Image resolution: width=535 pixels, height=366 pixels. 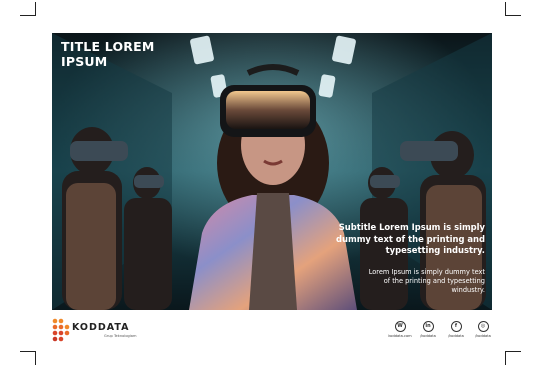 What do you see at coordinates (101, 327) in the screenshot?
I see `brand-name: KODDATA` at bounding box center [101, 327].